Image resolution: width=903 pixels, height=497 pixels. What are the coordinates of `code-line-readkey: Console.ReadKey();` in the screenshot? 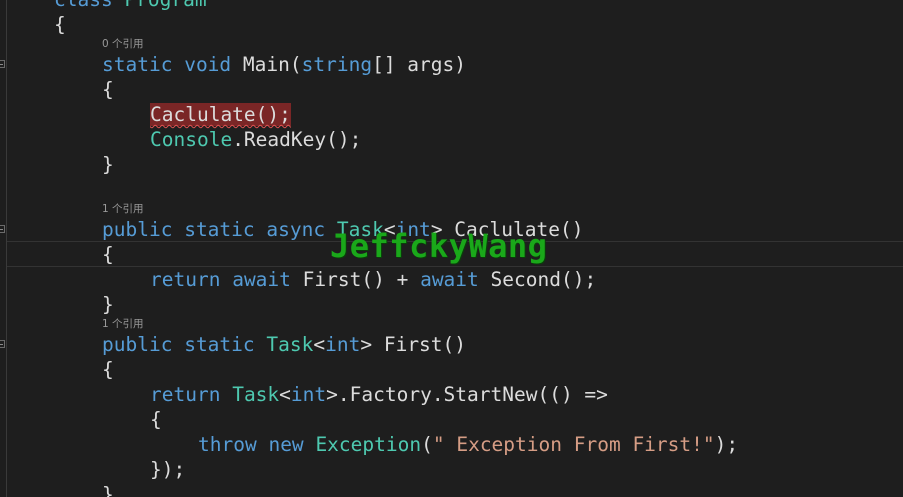 It's located at (255, 139).